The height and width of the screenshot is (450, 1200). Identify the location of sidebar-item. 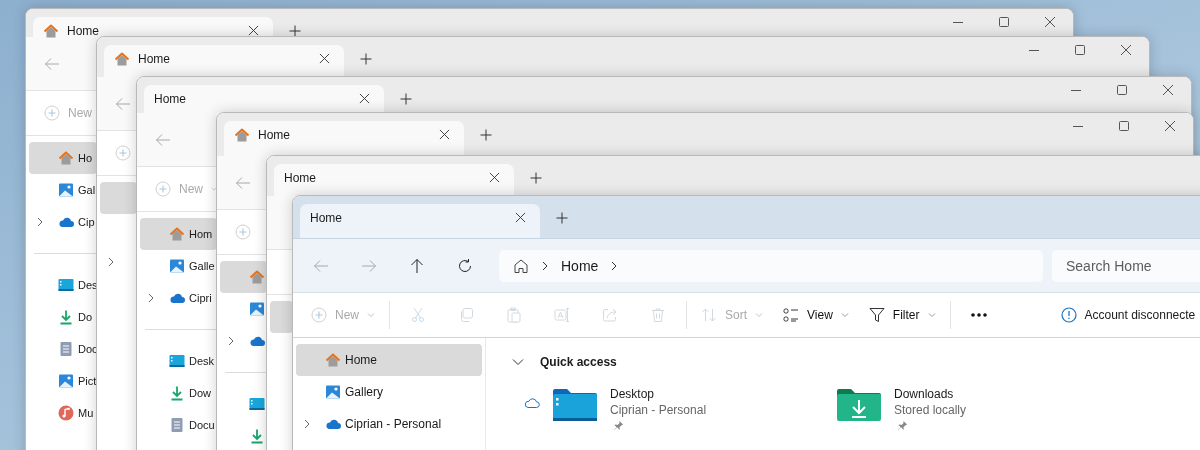
(243, 277).